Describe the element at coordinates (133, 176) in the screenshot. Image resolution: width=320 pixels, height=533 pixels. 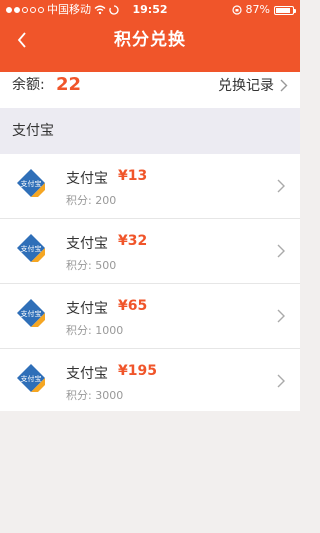
I see `reward-price: ¥13` at that location.